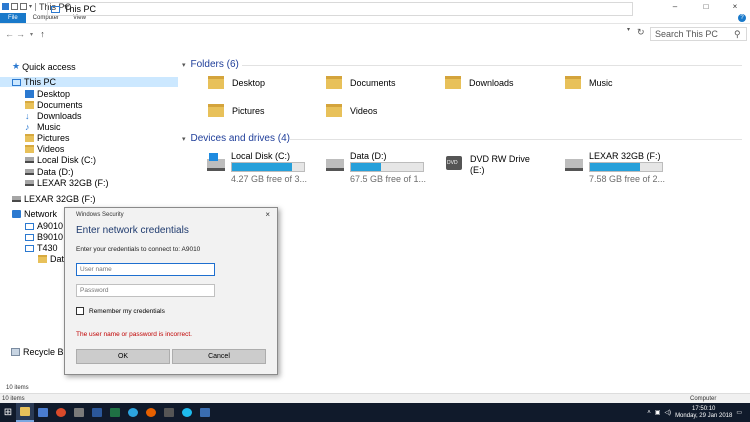  I want to click on drive-icon, so click(335, 165).